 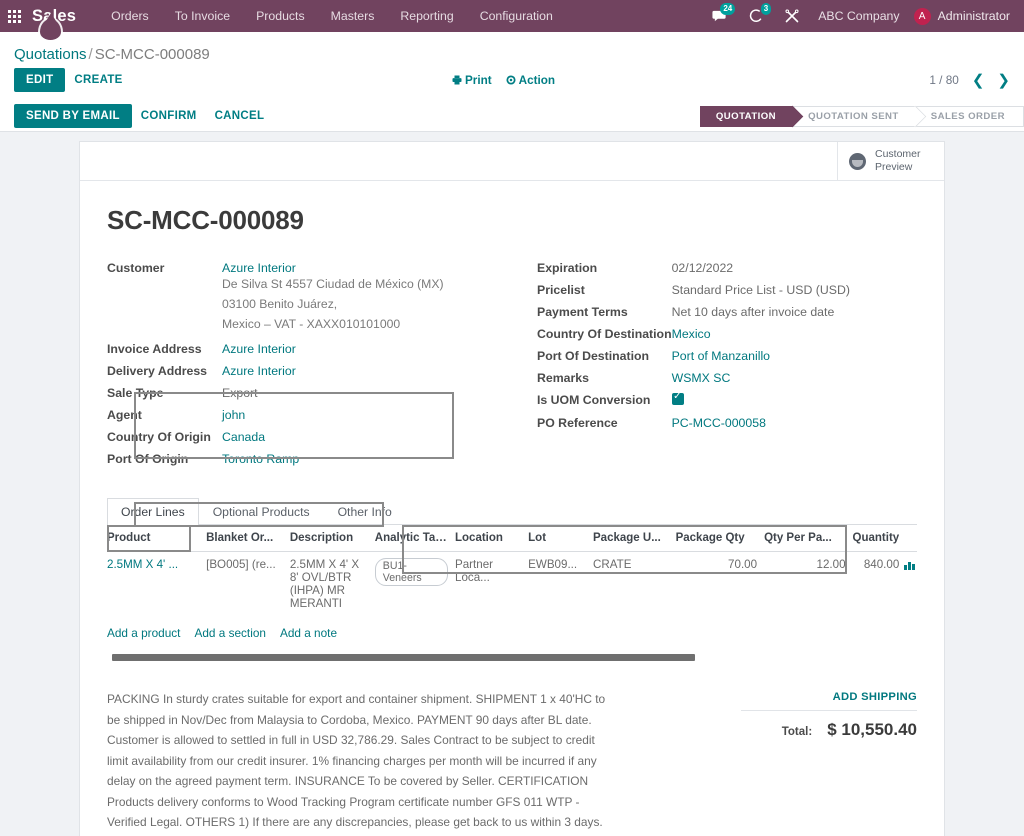 I want to click on company-switcher: ABC Company, so click(x=861, y=16).